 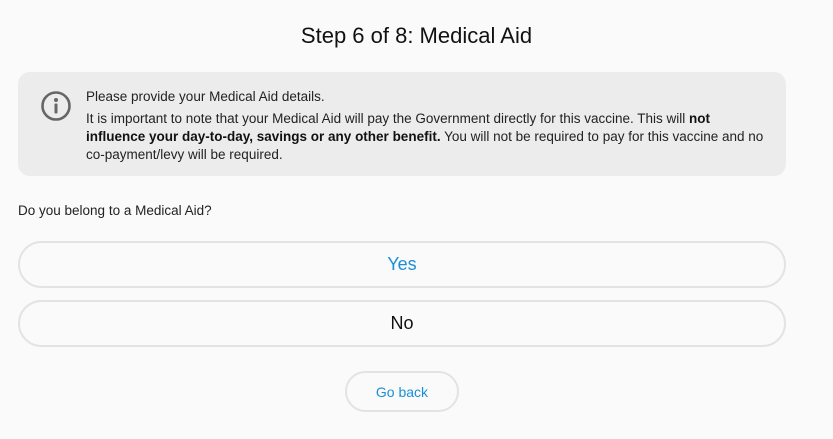 What do you see at coordinates (416, 35) in the screenshot?
I see `page-title: Step 6 of 8: Medical Aid` at bounding box center [416, 35].